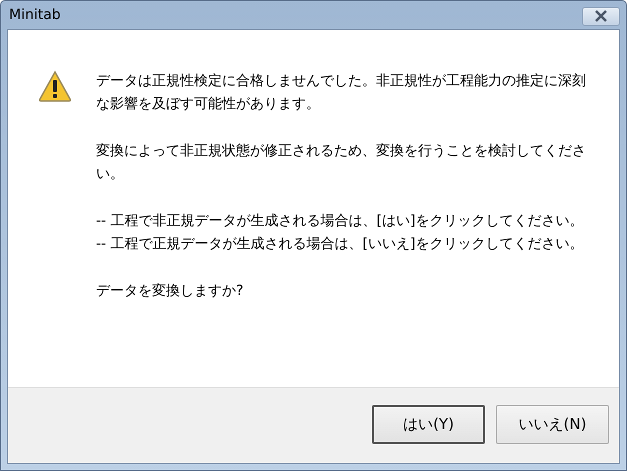 This screenshot has height=471, width=627. Describe the element at coordinates (340, 244) in the screenshot. I see `message-text: -- 工程で正規データが生成される場合は、[いいえ]をクリックしてください。` at that location.